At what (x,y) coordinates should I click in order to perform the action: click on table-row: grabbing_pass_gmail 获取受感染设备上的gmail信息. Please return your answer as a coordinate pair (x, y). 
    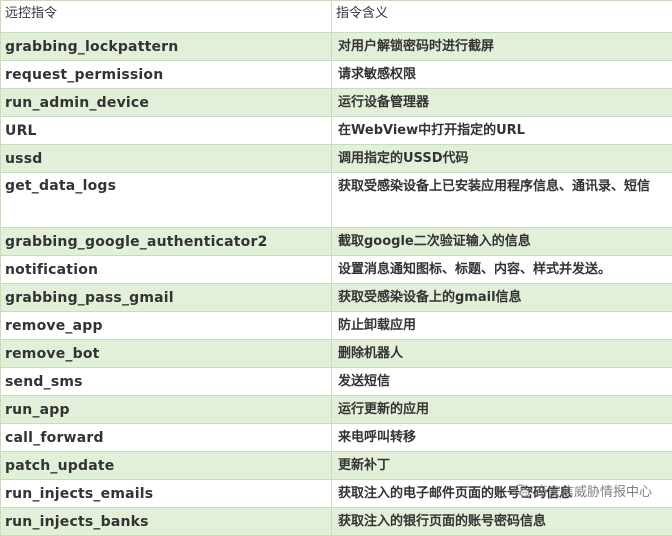
    Looking at the image, I should click on (336, 298).